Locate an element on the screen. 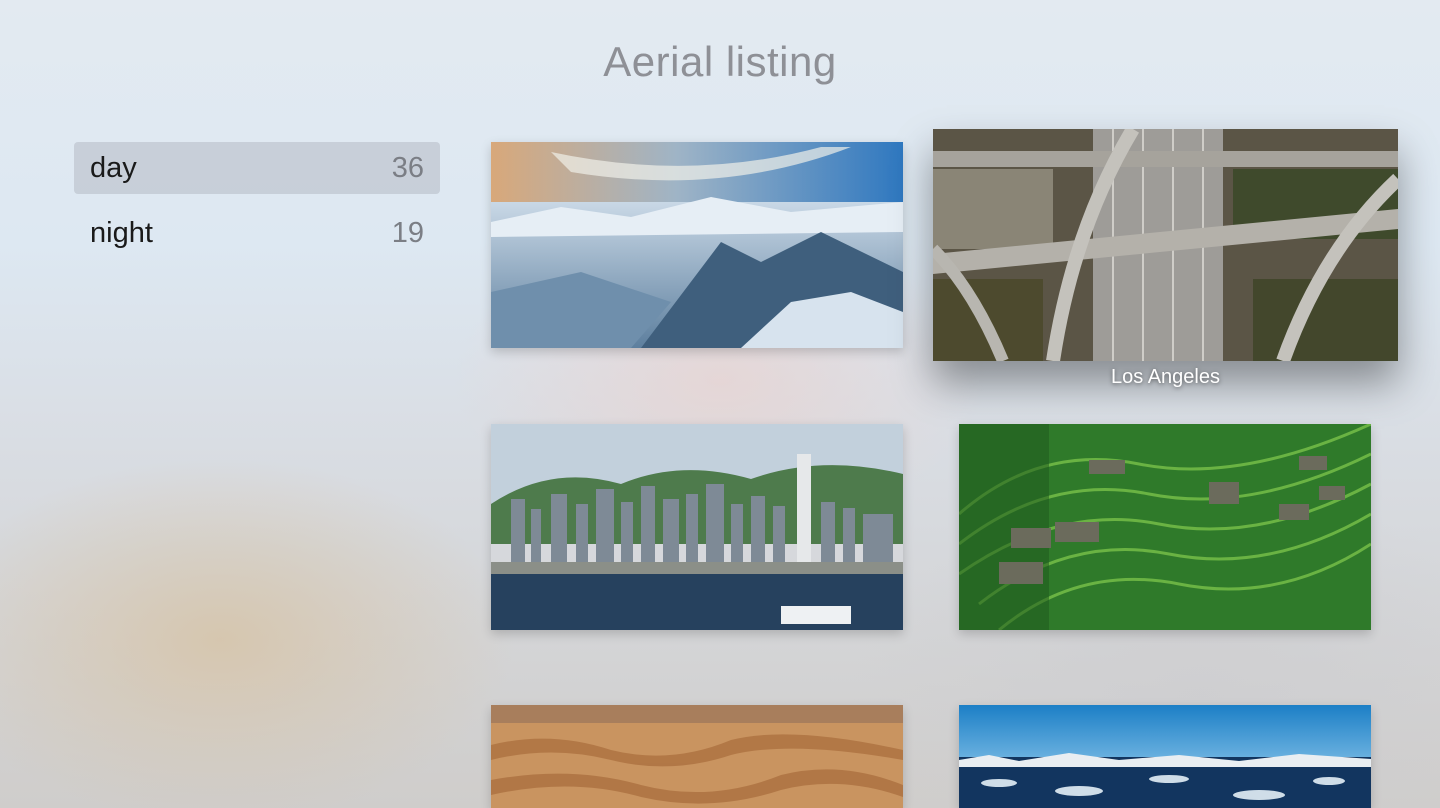 This screenshot has width=1440, height=808. desert-dunes-image is located at coordinates (697, 756).